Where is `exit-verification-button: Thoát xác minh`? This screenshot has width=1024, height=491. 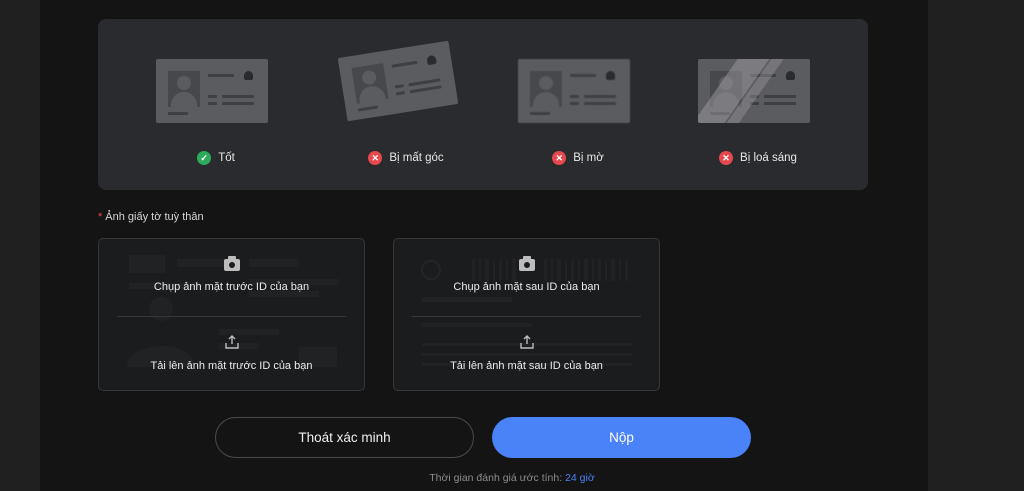 exit-verification-button: Thoát xác minh is located at coordinates (344, 437).